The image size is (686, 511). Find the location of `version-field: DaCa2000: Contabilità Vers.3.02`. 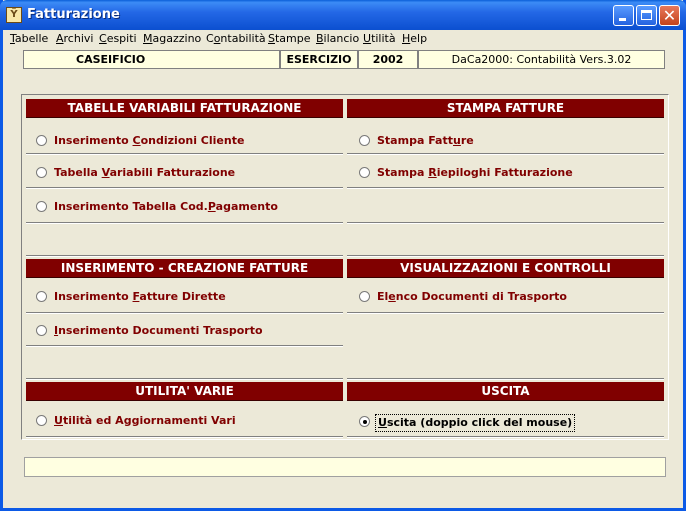

version-field: DaCa2000: Contabilità Vers.3.02 is located at coordinates (541, 59).